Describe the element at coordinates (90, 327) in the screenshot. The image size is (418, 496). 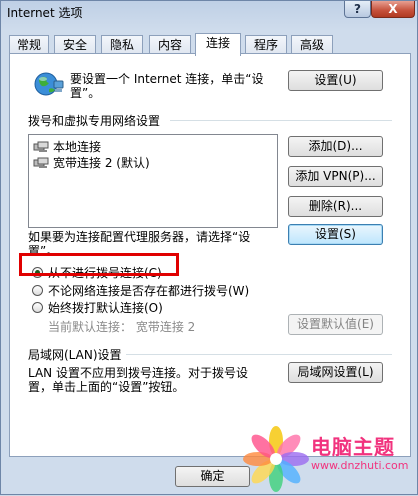
I see `current-default-label: 当前默认连接：` at that location.